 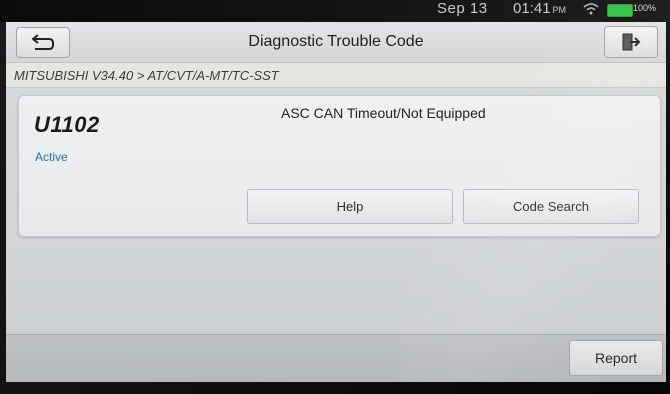 I want to click on breadcrumb-path: MITSUBISHI V34.40 > AT/CVT/A-MT/TC-SST, so click(x=146, y=75).